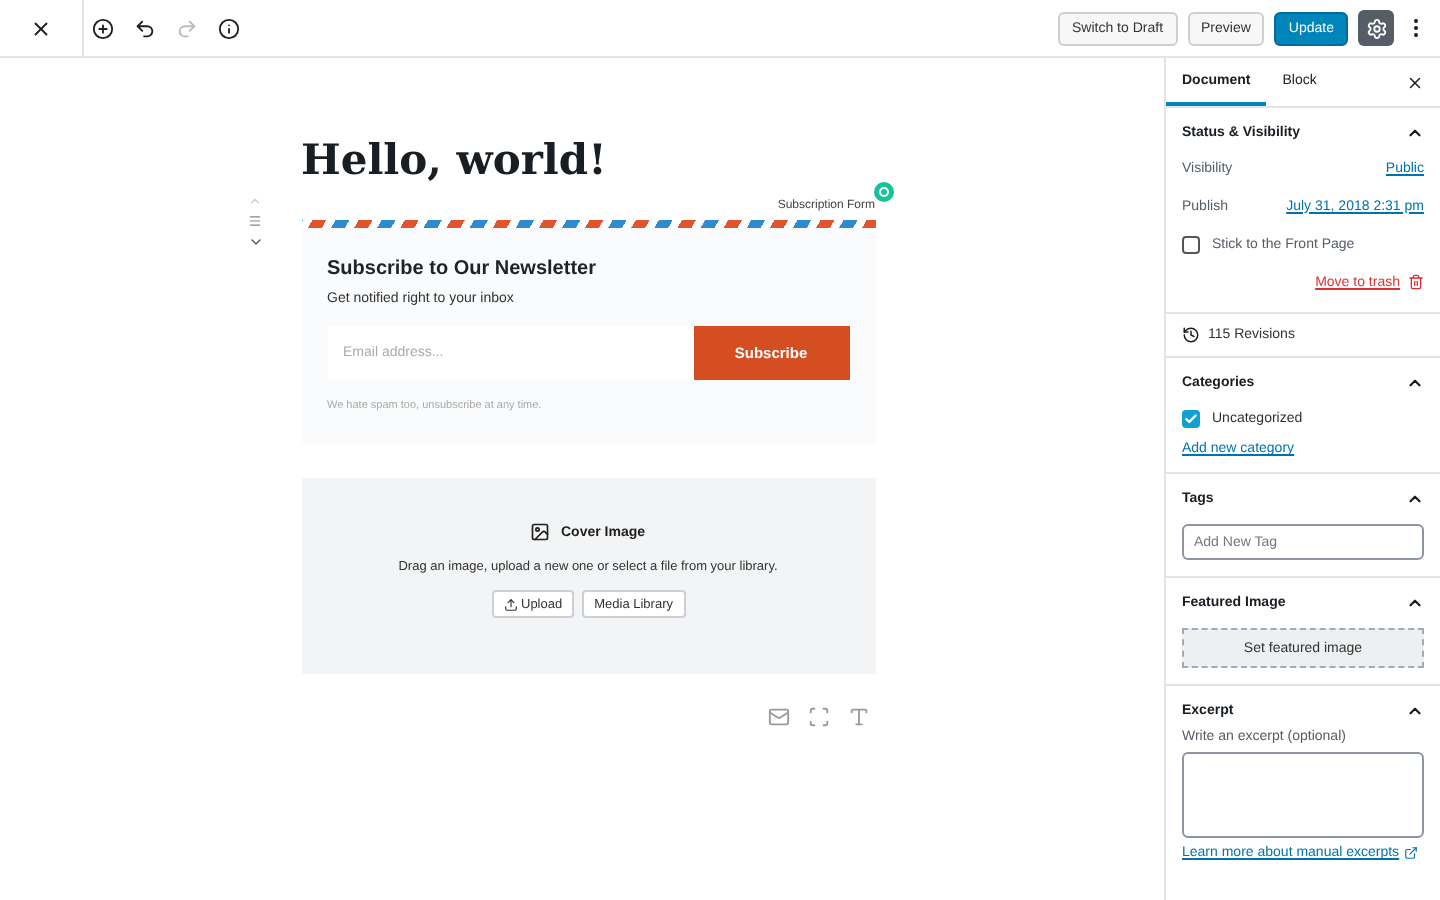 Image resolution: width=1440 pixels, height=900 pixels. Describe the element at coordinates (1191, 244) in the screenshot. I see `sticky-checkbox` at that location.